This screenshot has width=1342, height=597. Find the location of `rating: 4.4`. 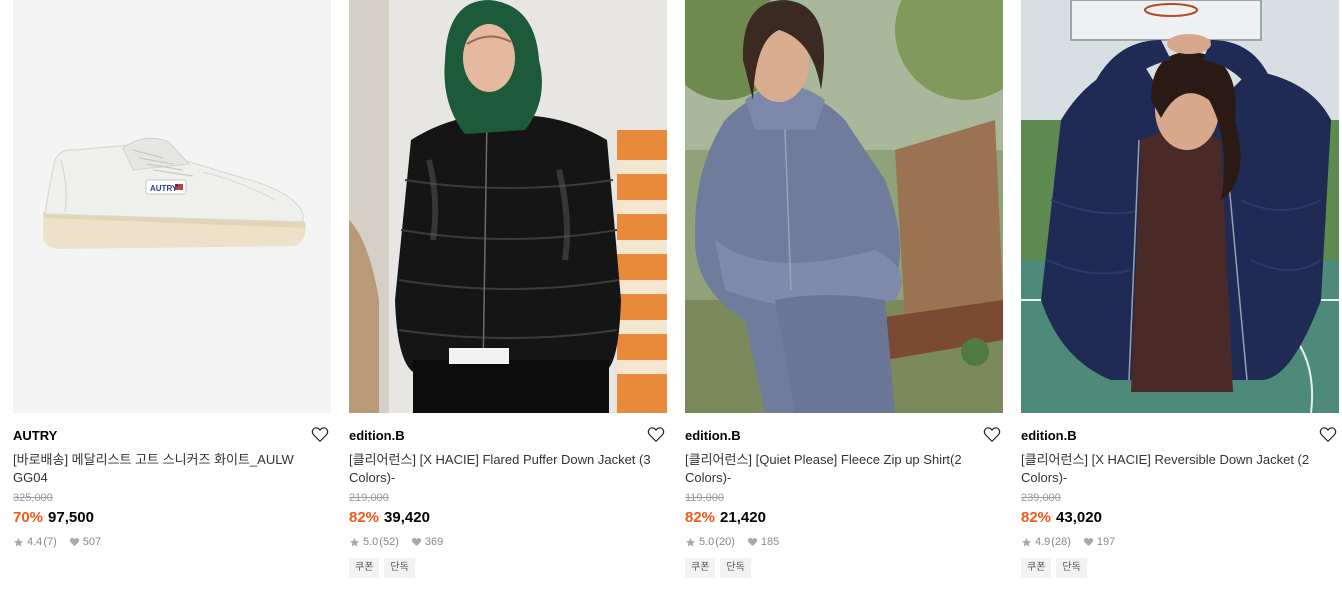

rating: 4.4 is located at coordinates (35, 542).